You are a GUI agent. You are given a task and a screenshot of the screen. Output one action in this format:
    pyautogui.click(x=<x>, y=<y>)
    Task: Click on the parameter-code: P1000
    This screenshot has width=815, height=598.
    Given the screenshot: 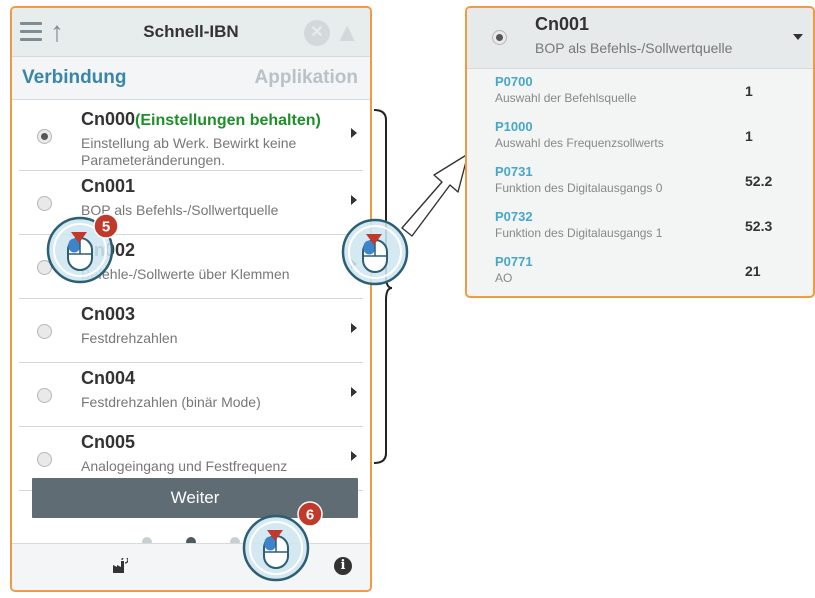 What is the action you would take?
    pyautogui.click(x=514, y=126)
    